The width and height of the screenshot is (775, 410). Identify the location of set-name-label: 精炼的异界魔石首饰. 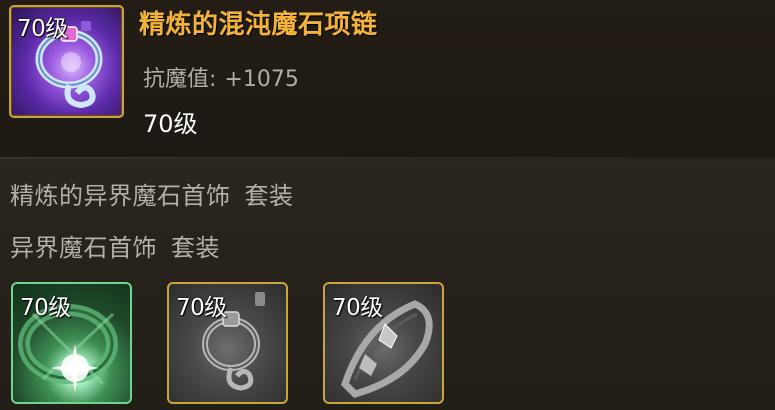
(120, 196).